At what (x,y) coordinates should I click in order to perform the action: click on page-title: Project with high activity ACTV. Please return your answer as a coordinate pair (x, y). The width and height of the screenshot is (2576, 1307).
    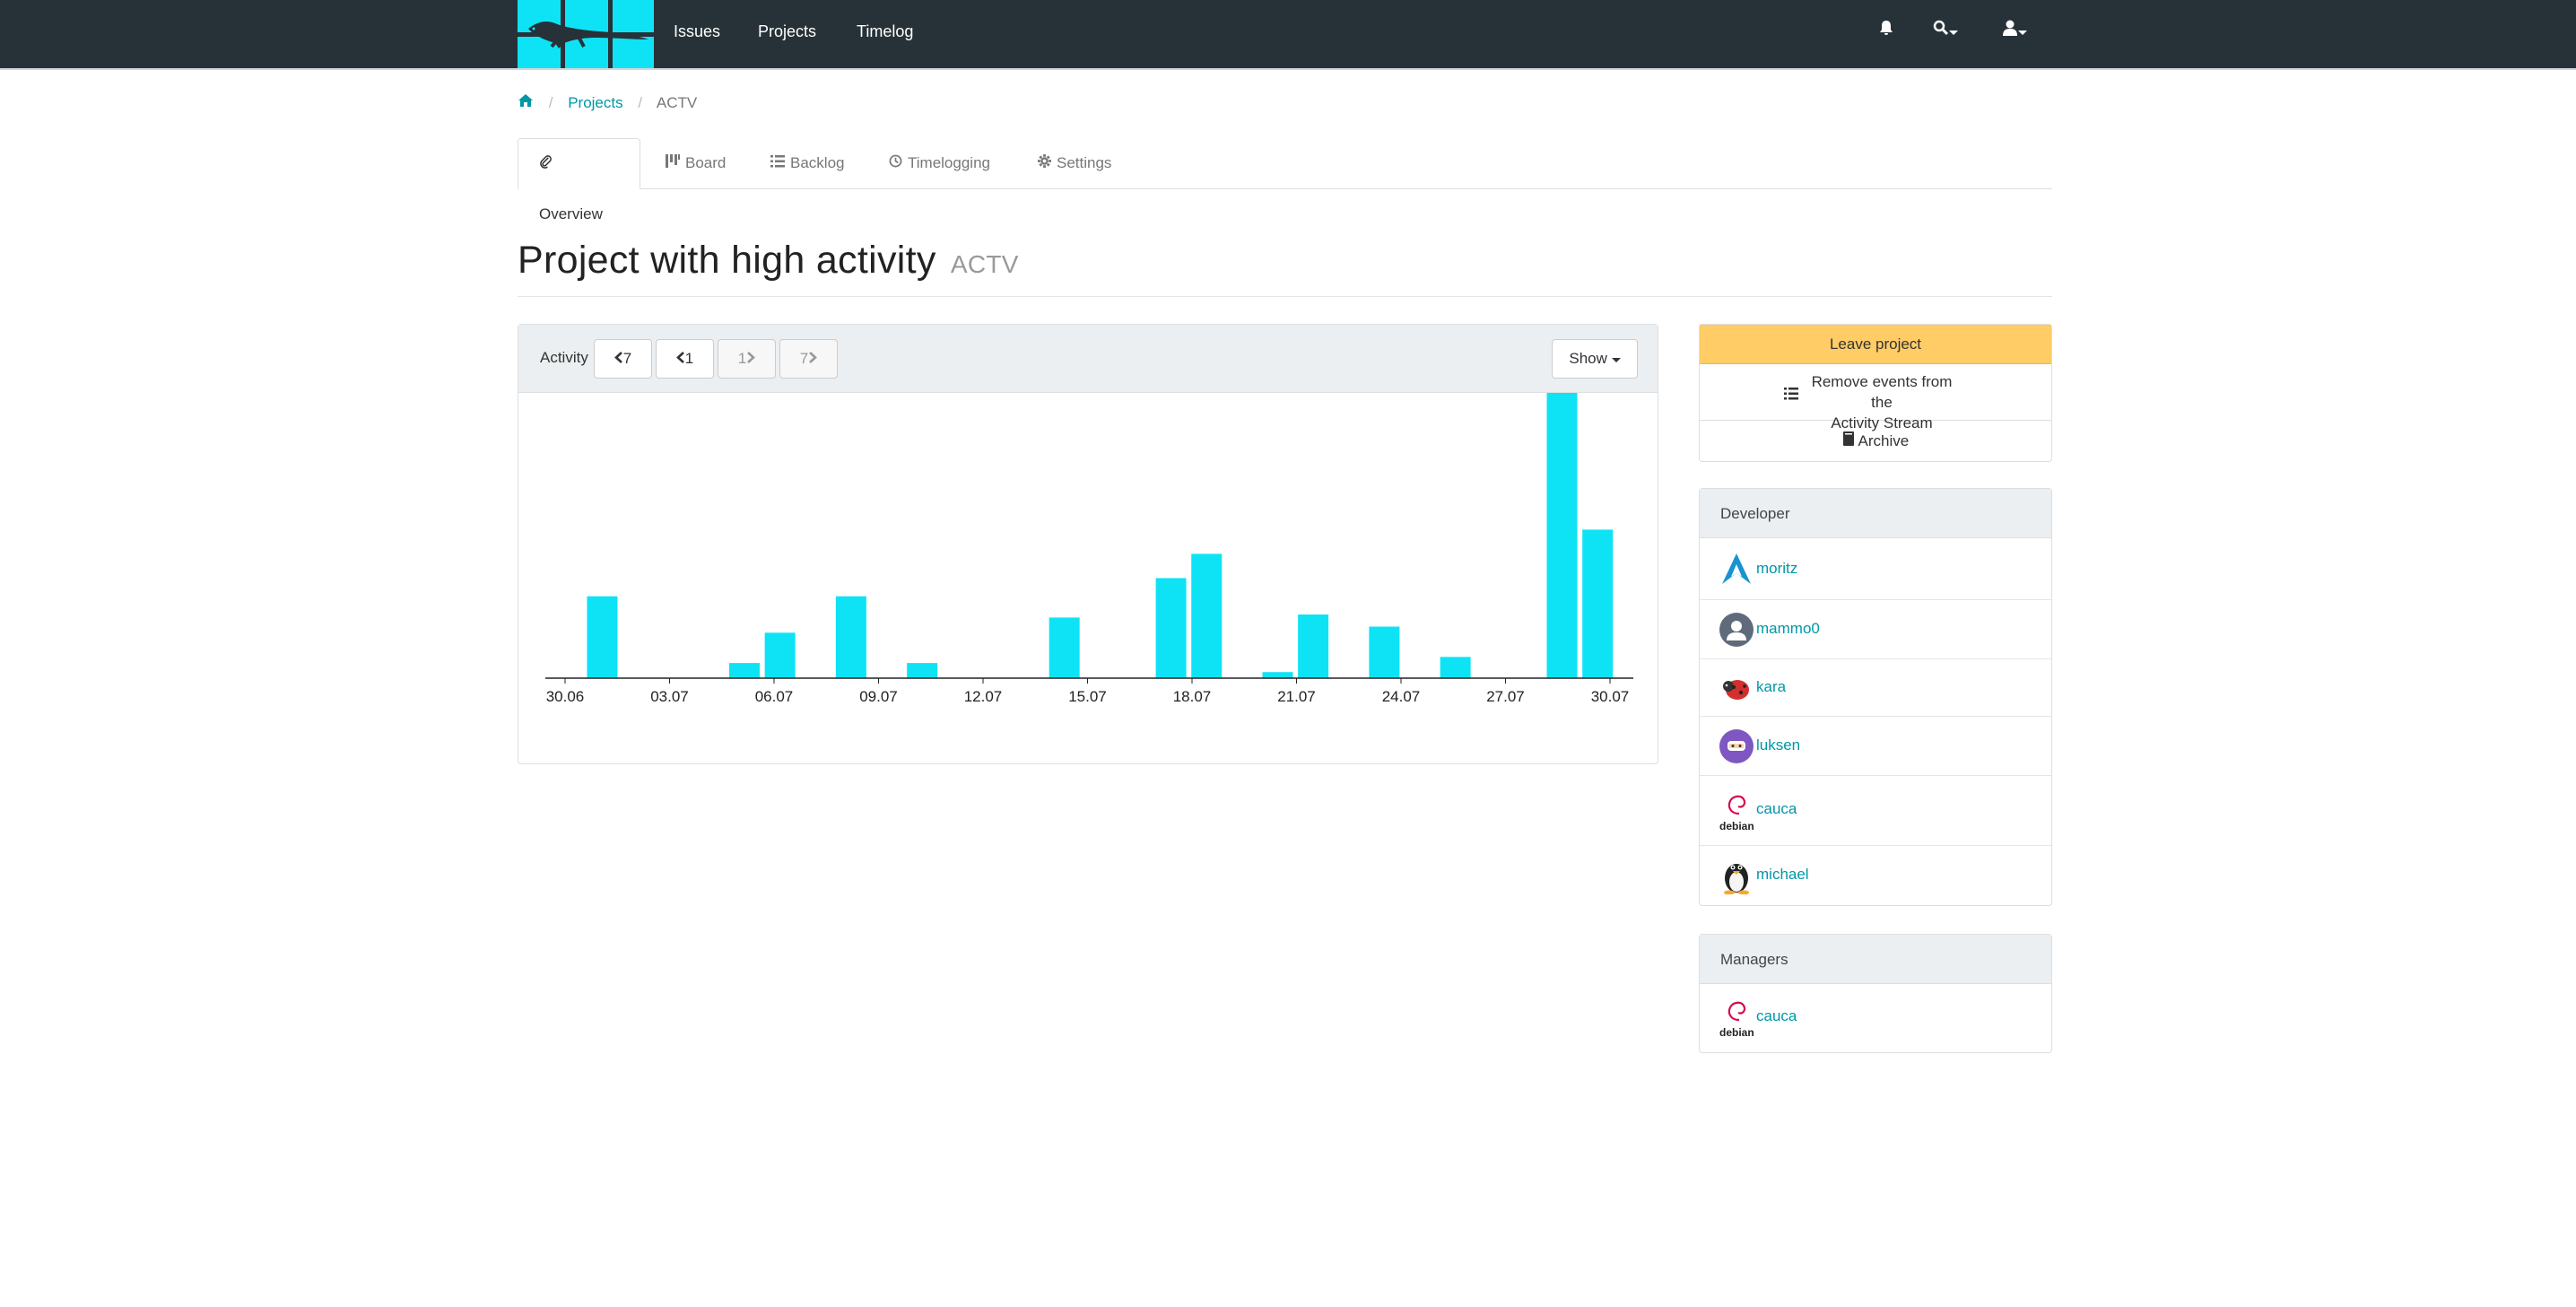
    Looking at the image, I should click on (768, 261).